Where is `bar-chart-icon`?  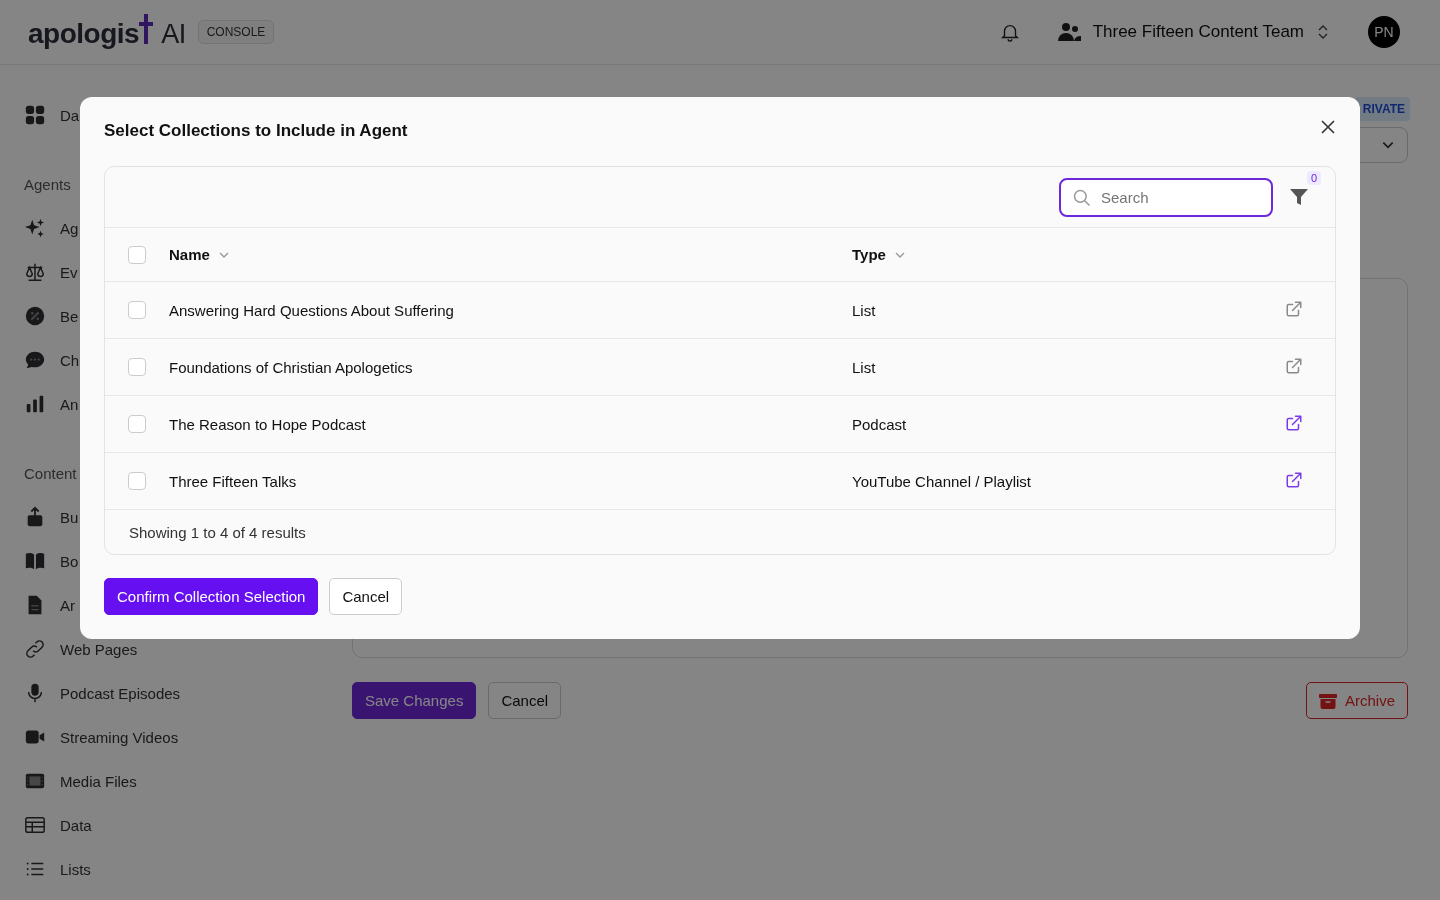 bar-chart-icon is located at coordinates (35, 404).